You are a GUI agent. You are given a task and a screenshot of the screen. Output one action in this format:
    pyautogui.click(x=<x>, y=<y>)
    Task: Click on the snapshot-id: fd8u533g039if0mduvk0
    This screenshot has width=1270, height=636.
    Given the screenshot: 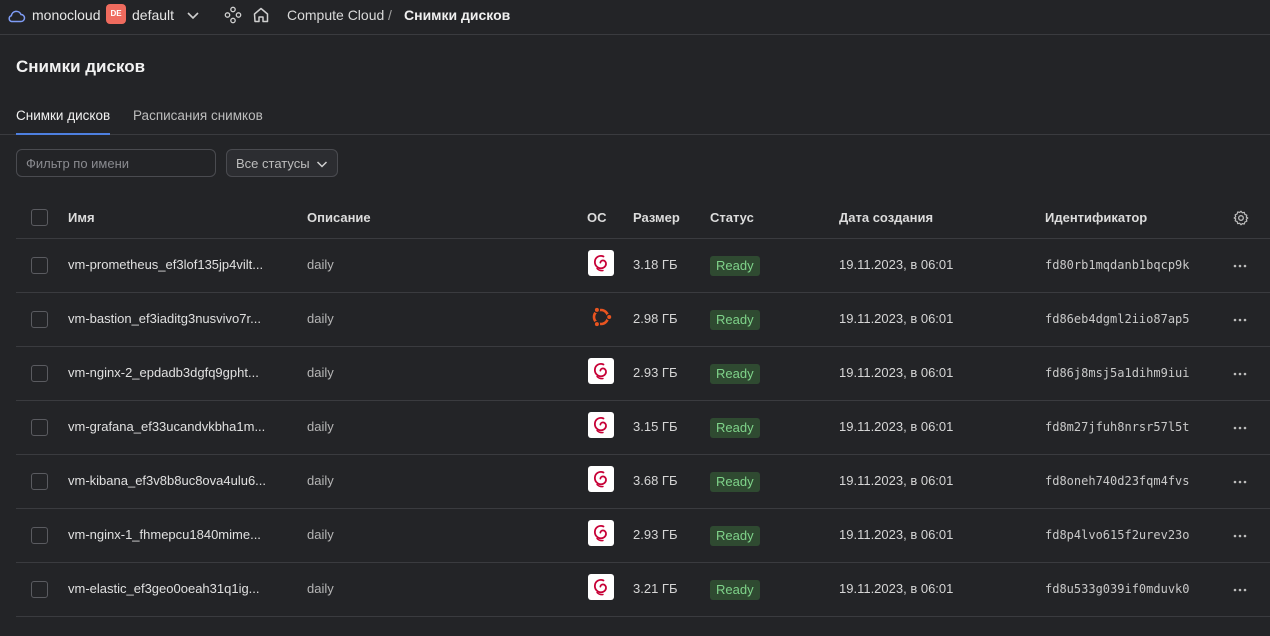 What is the action you would take?
    pyautogui.click(x=1117, y=589)
    